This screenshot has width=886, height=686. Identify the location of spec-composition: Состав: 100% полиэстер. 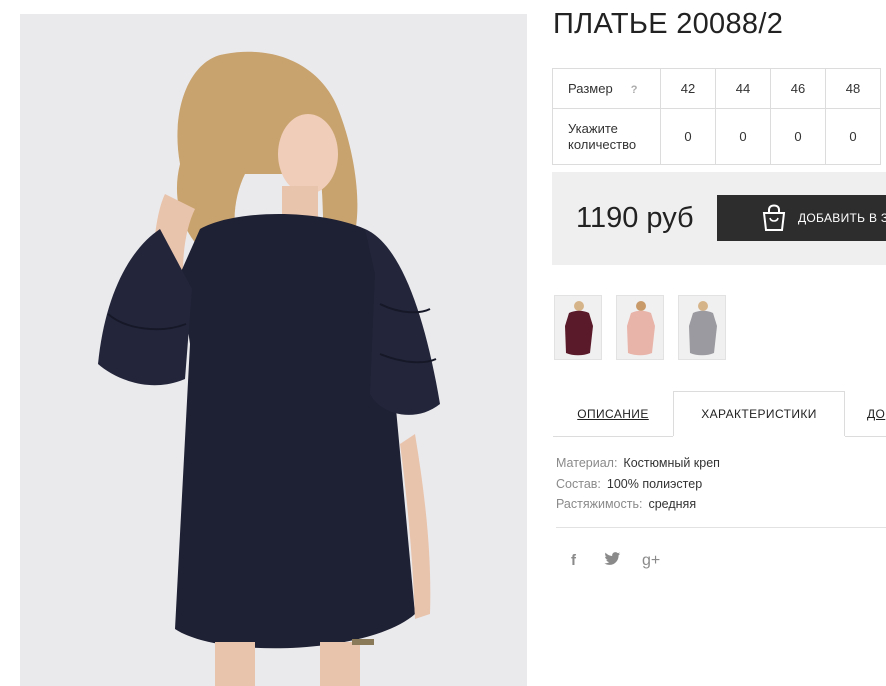
(638, 484).